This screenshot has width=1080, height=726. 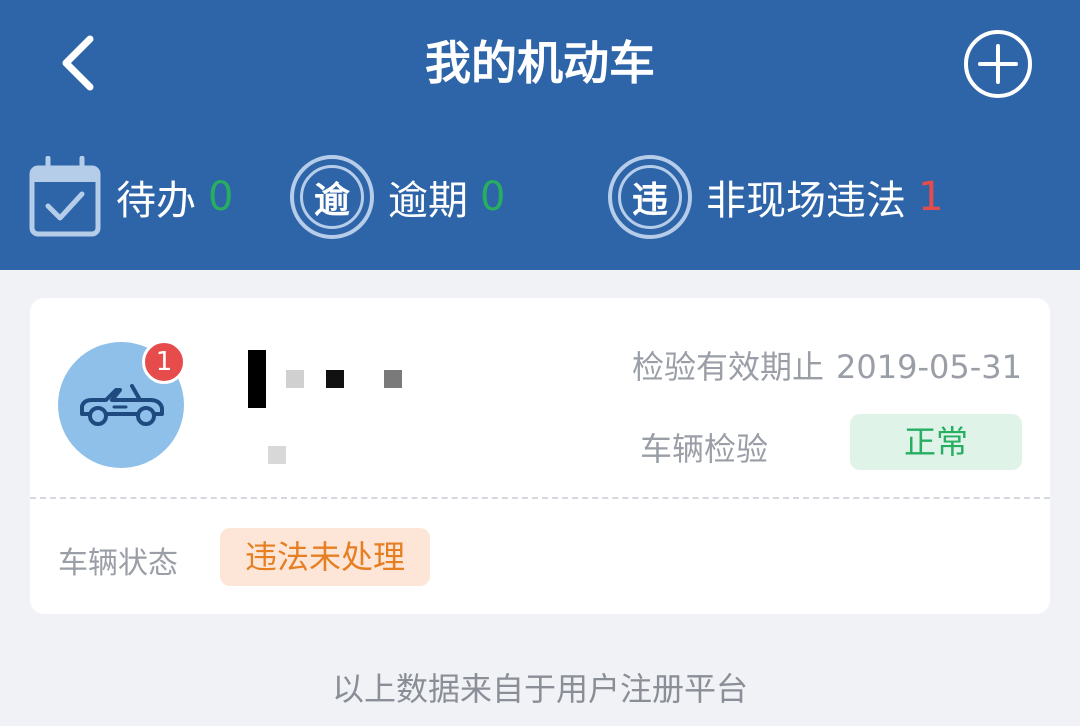 I want to click on data-source-note: 以上数据来自于用户注册平台, so click(x=539, y=689).